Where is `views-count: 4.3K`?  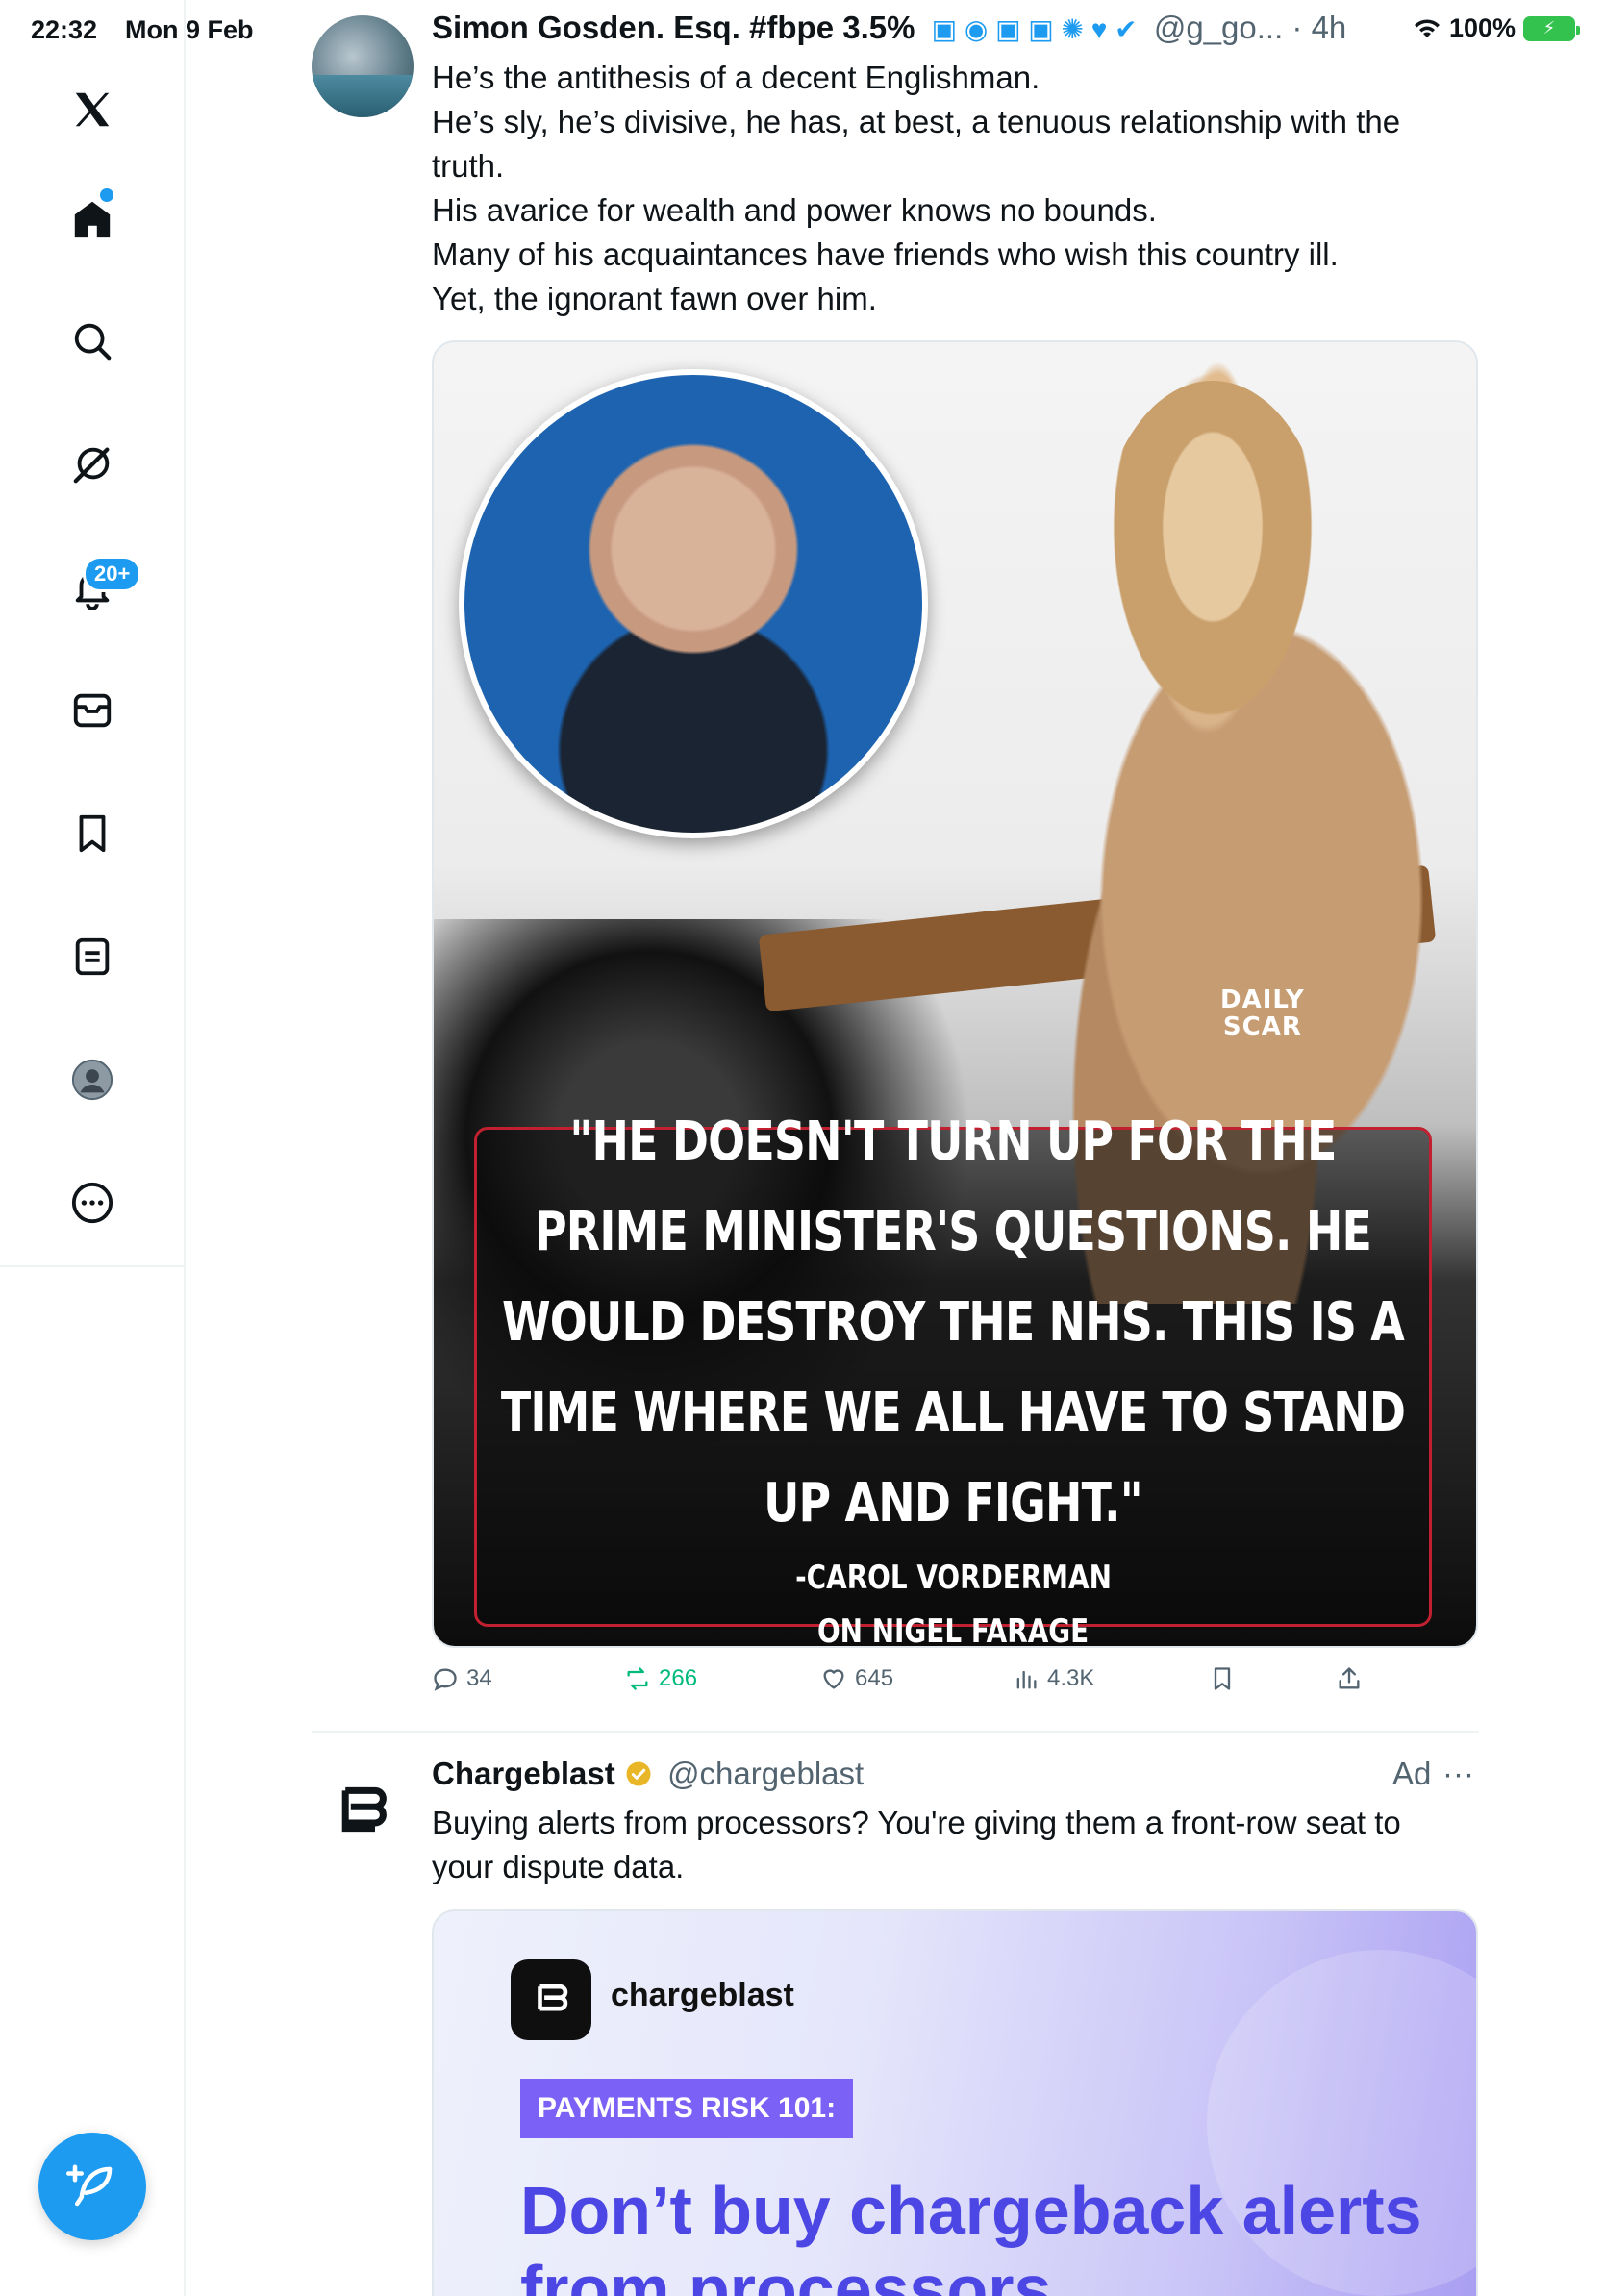 views-count: 4.3K is located at coordinates (1071, 1678).